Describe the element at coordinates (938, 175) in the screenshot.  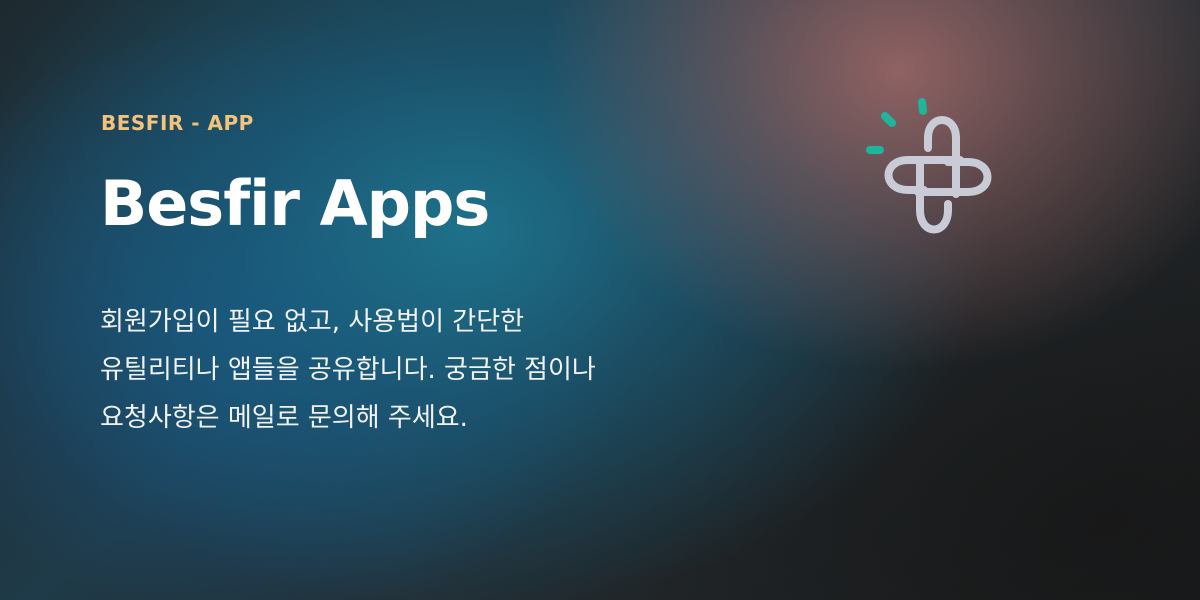
I see `plus-mark-icon` at that location.